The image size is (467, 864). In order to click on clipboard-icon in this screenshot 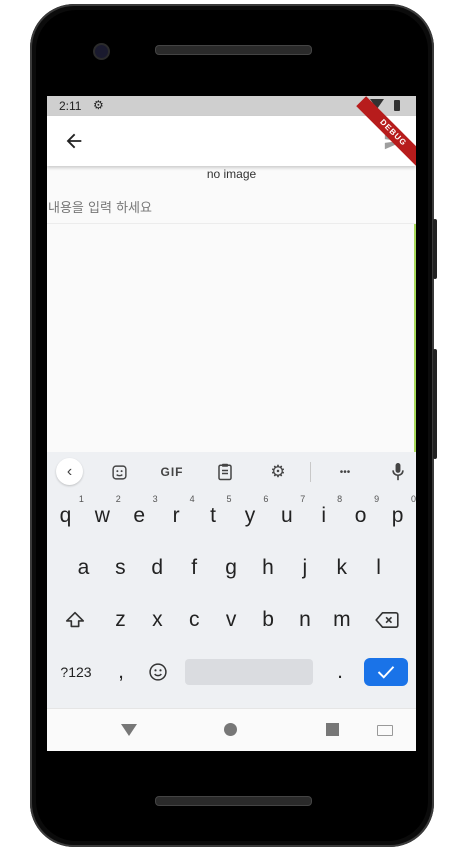, I will do `click(225, 472)`.